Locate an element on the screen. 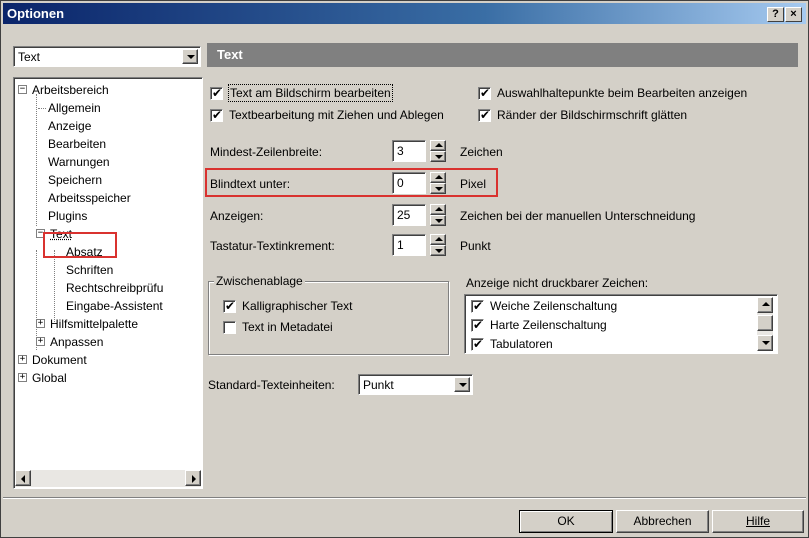 The image size is (809, 538). spinbox-anzeigen: 25 is located at coordinates (420, 215).